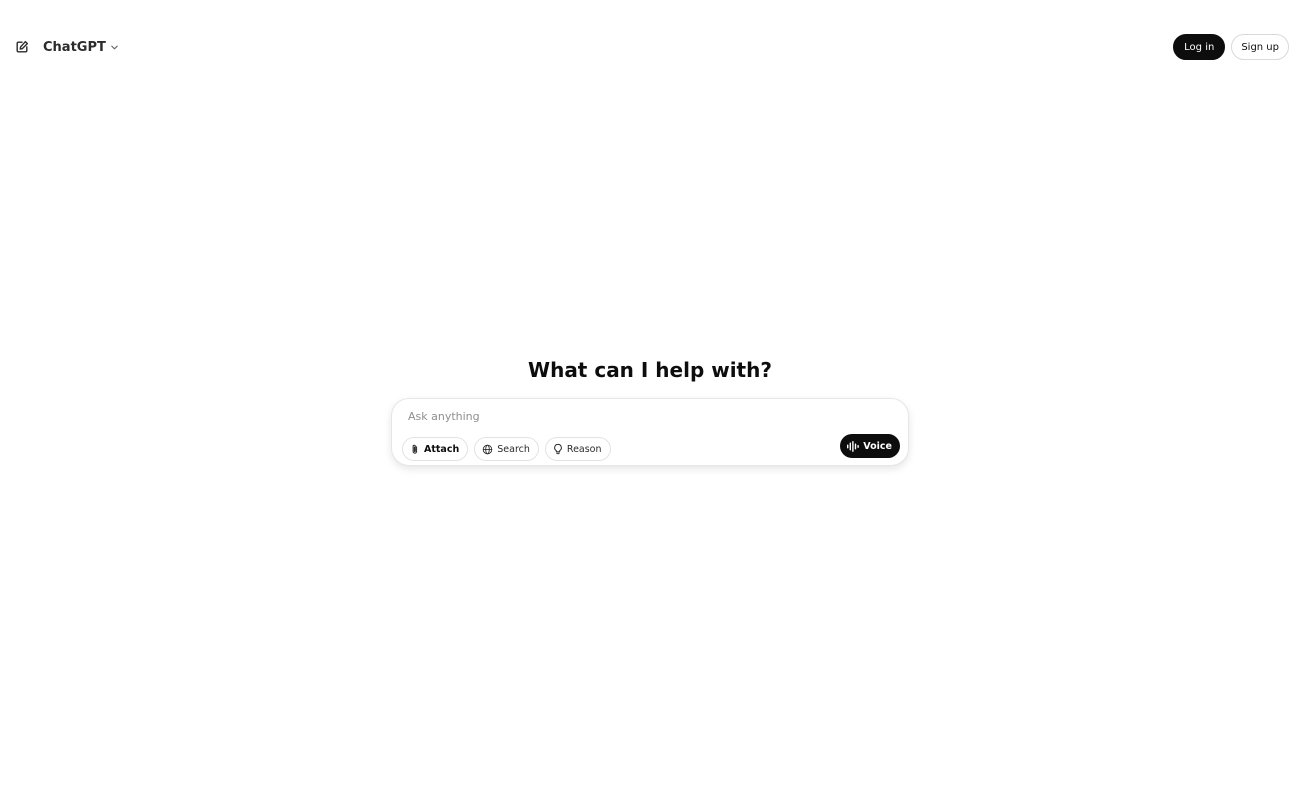 The image size is (1300, 788). What do you see at coordinates (442, 449) in the screenshot?
I see `attach-label: Attach` at bounding box center [442, 449].